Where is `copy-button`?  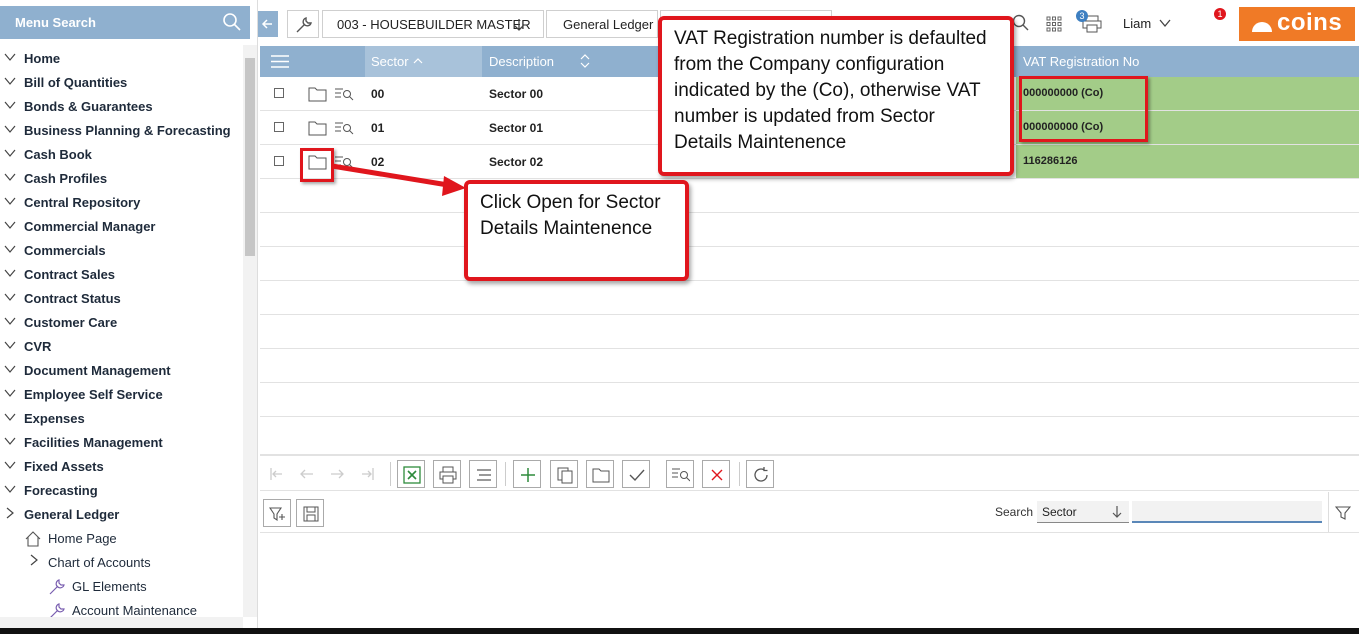 copy-button is located at coordinates (564, 474).